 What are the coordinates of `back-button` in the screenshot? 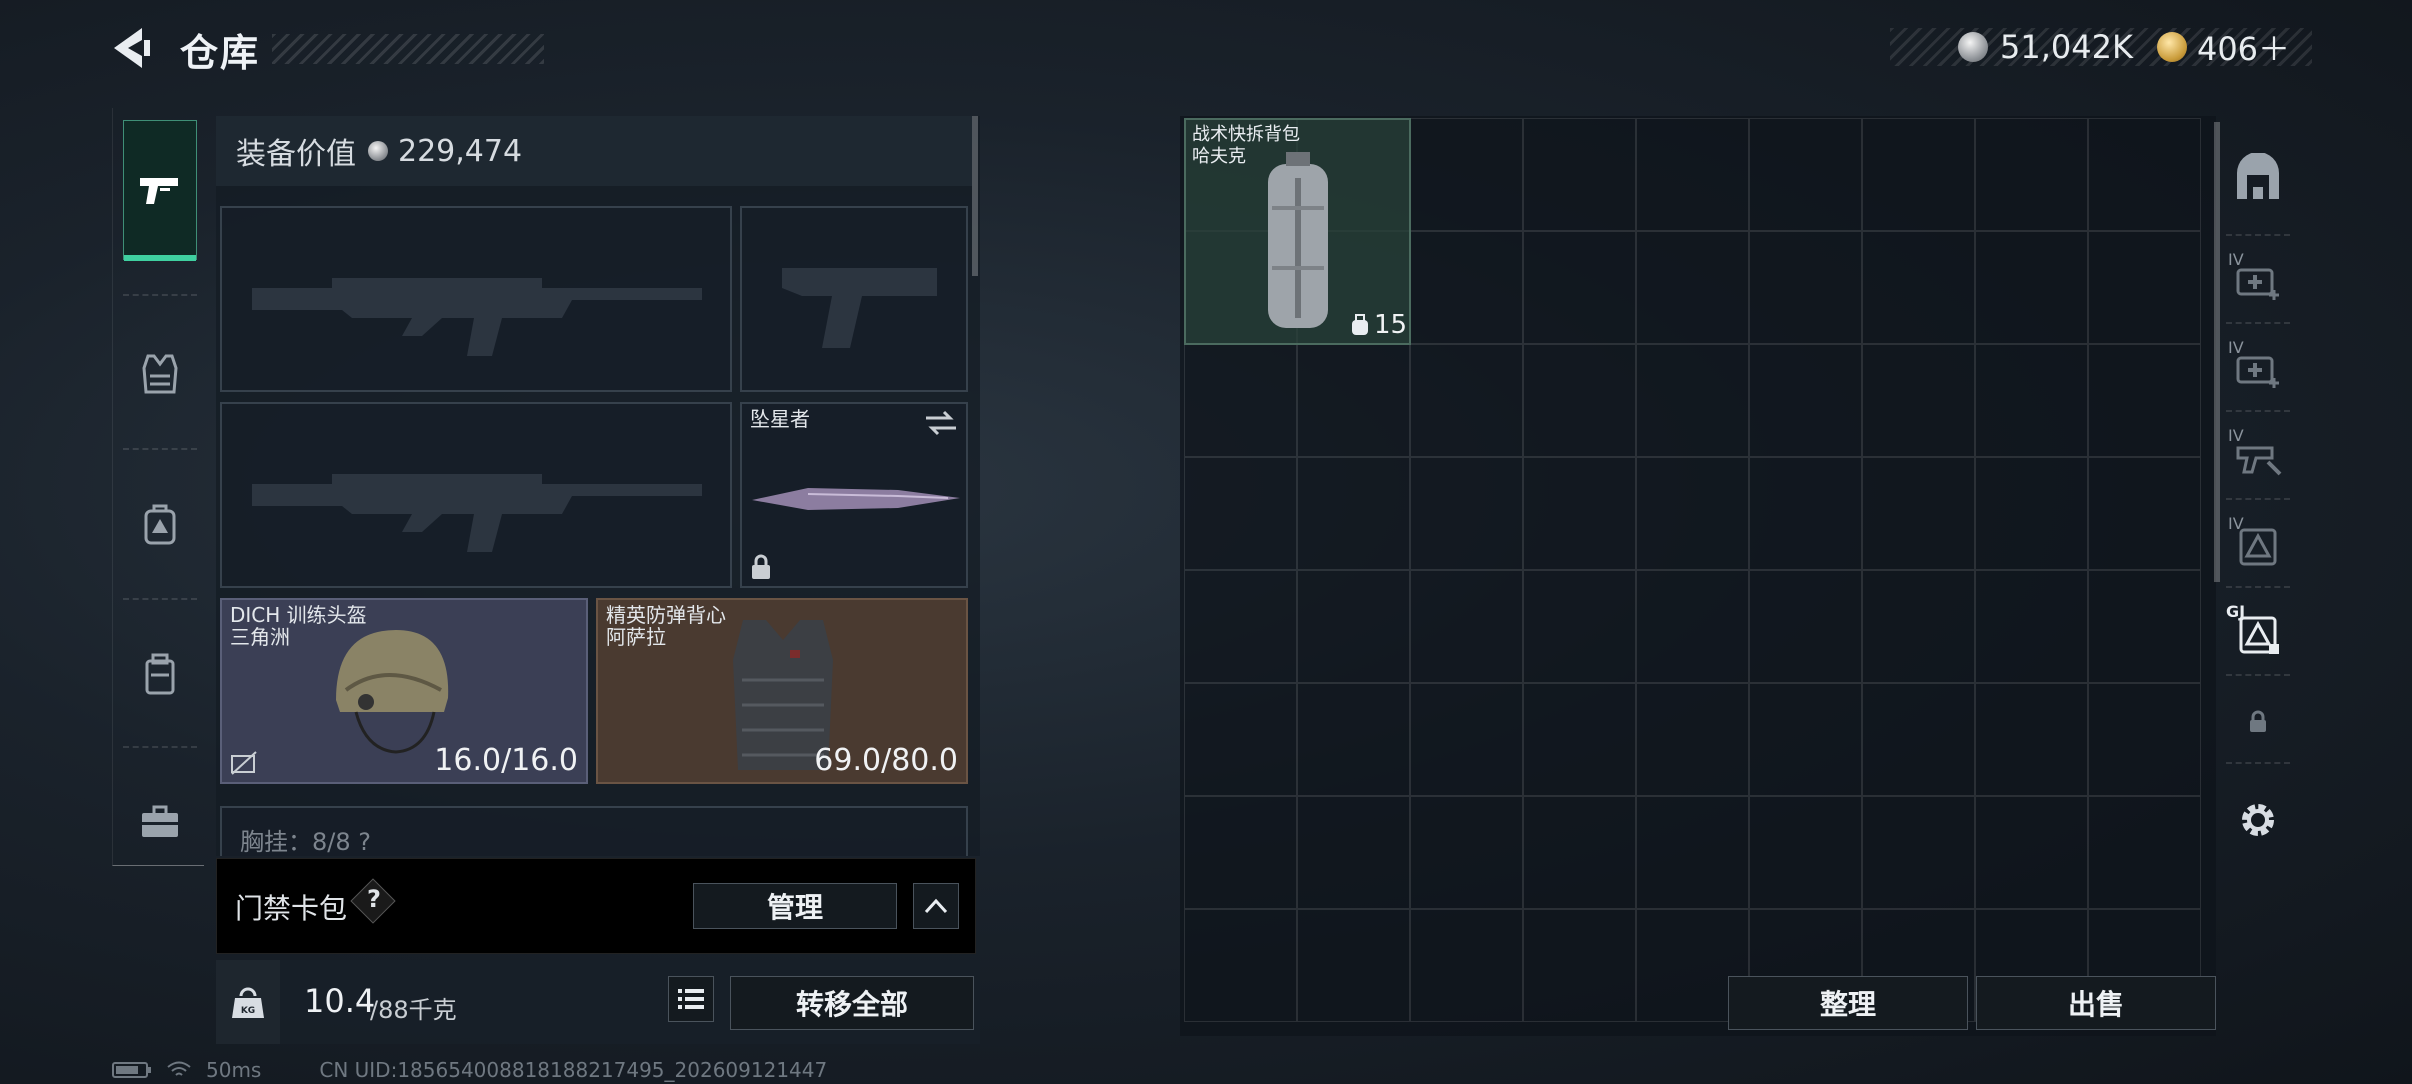 It's located at (135, 48).